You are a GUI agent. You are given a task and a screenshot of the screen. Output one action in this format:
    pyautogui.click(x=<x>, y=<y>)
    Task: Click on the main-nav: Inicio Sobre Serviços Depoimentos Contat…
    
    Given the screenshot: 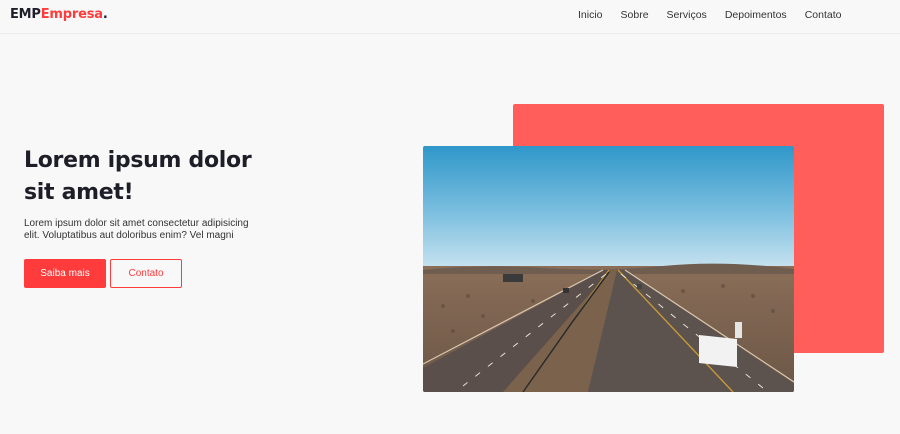 What is the action you would take?
    pyautogui.click(x=709, y=15)
    